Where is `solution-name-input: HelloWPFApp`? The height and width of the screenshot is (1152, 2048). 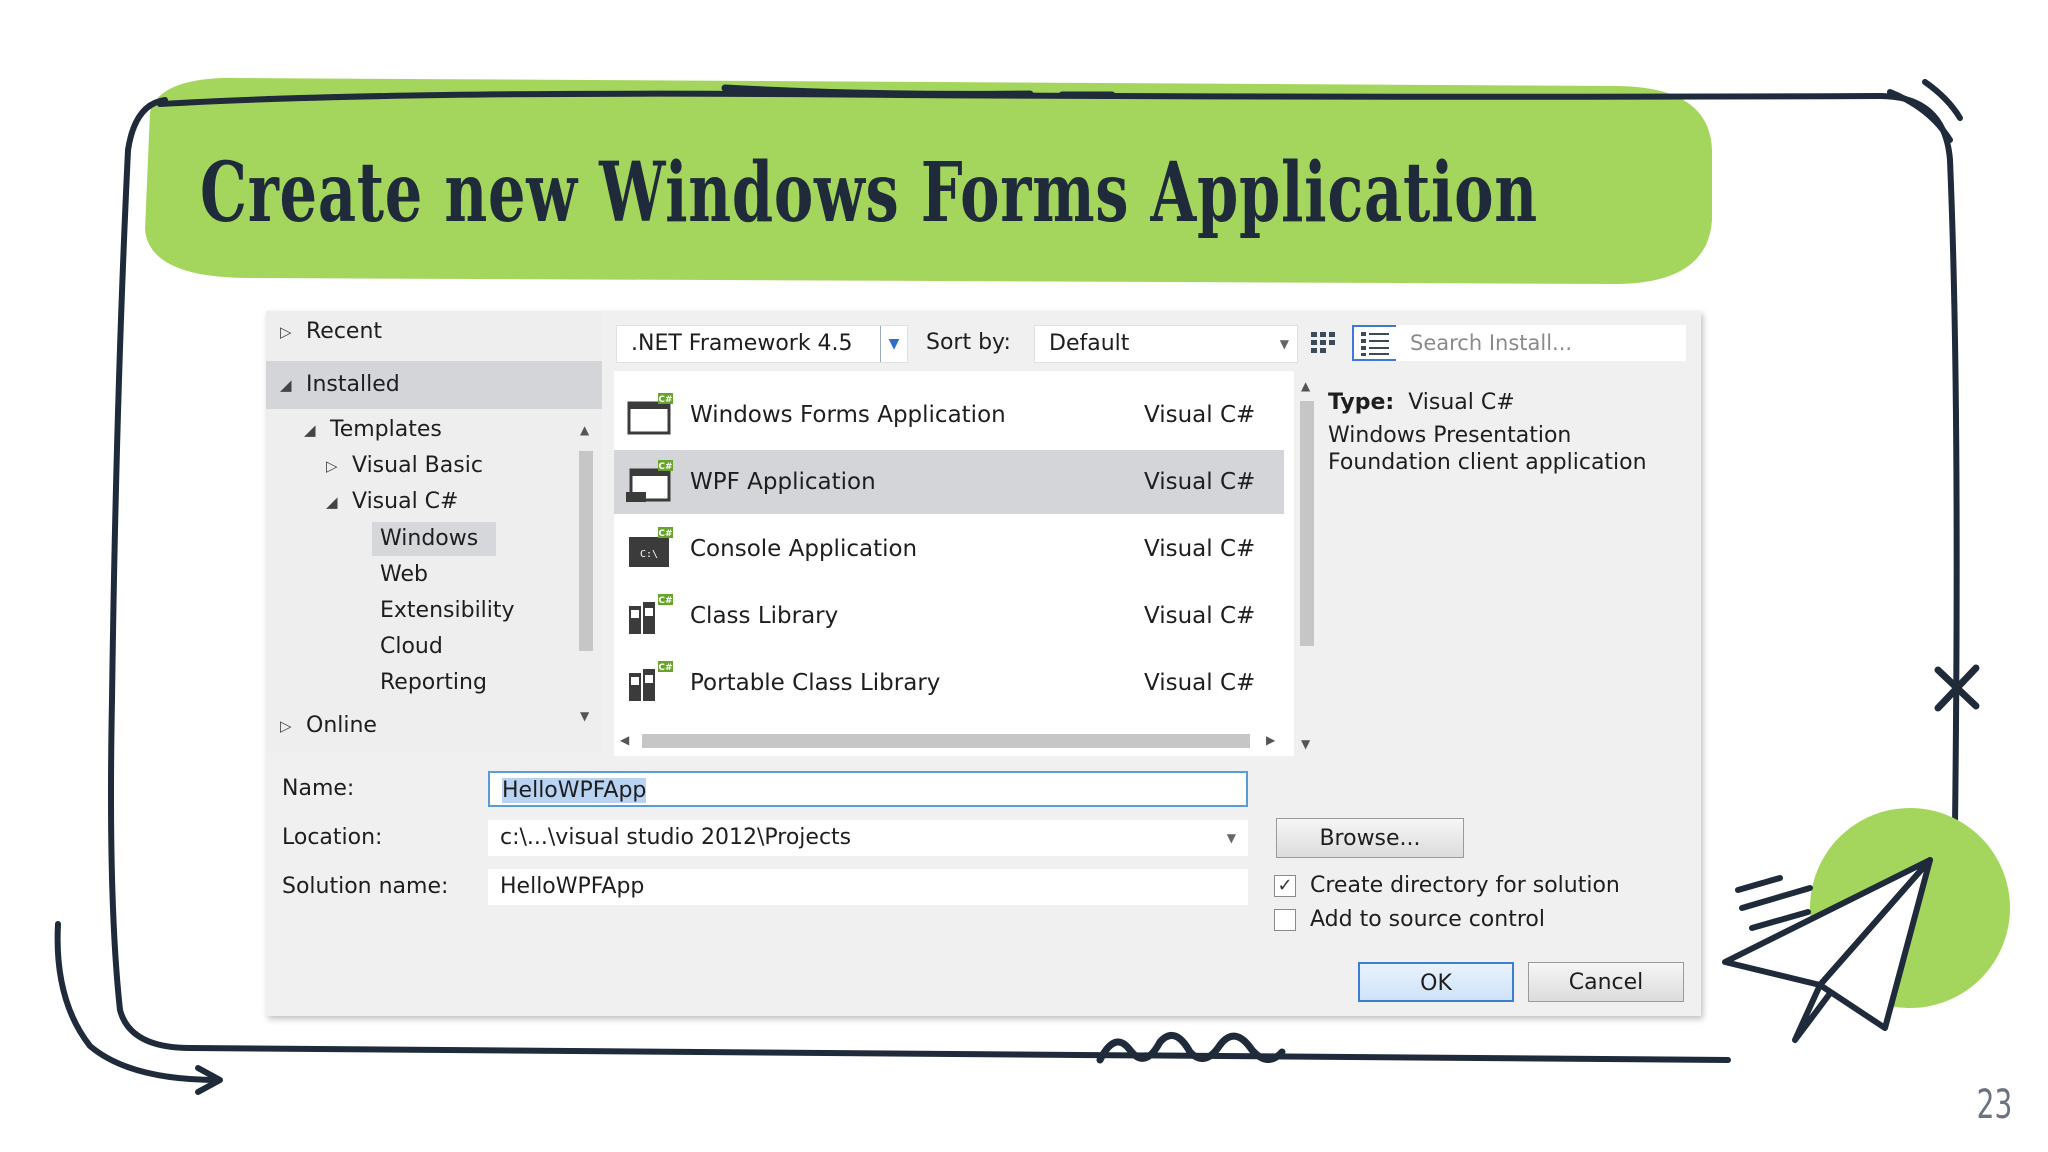
solution-name-input: HelloWPFApp is located at coordinates (868, 887).